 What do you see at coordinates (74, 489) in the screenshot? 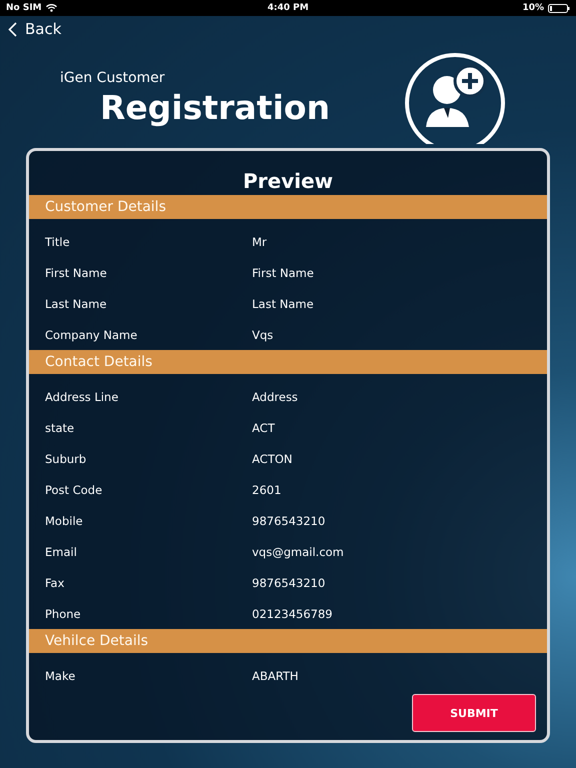
I see `field-label: Post Code` at bounding box center [74, 489].